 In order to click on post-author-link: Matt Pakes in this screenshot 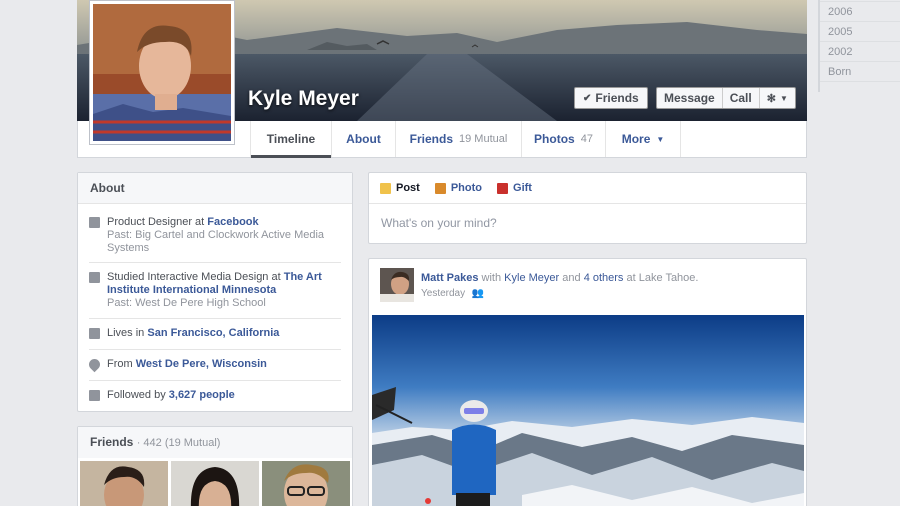, I will do `click(449, 278)`.